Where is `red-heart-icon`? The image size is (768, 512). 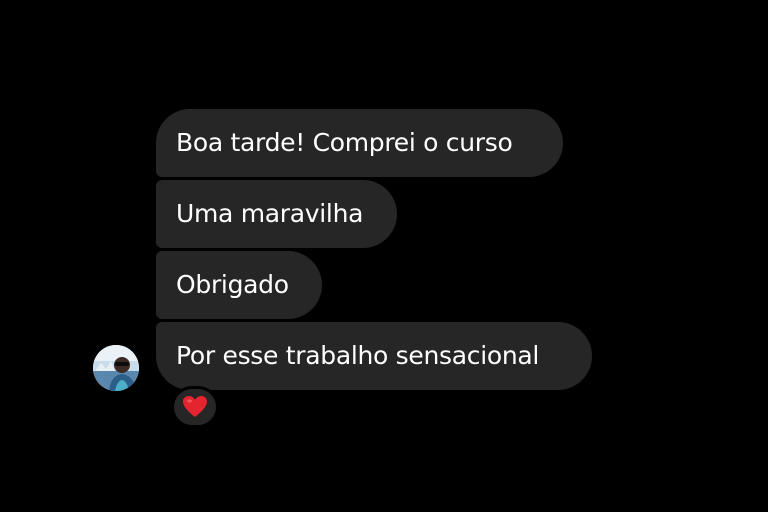 red-heart-icon is located at coordinates (195, 406).